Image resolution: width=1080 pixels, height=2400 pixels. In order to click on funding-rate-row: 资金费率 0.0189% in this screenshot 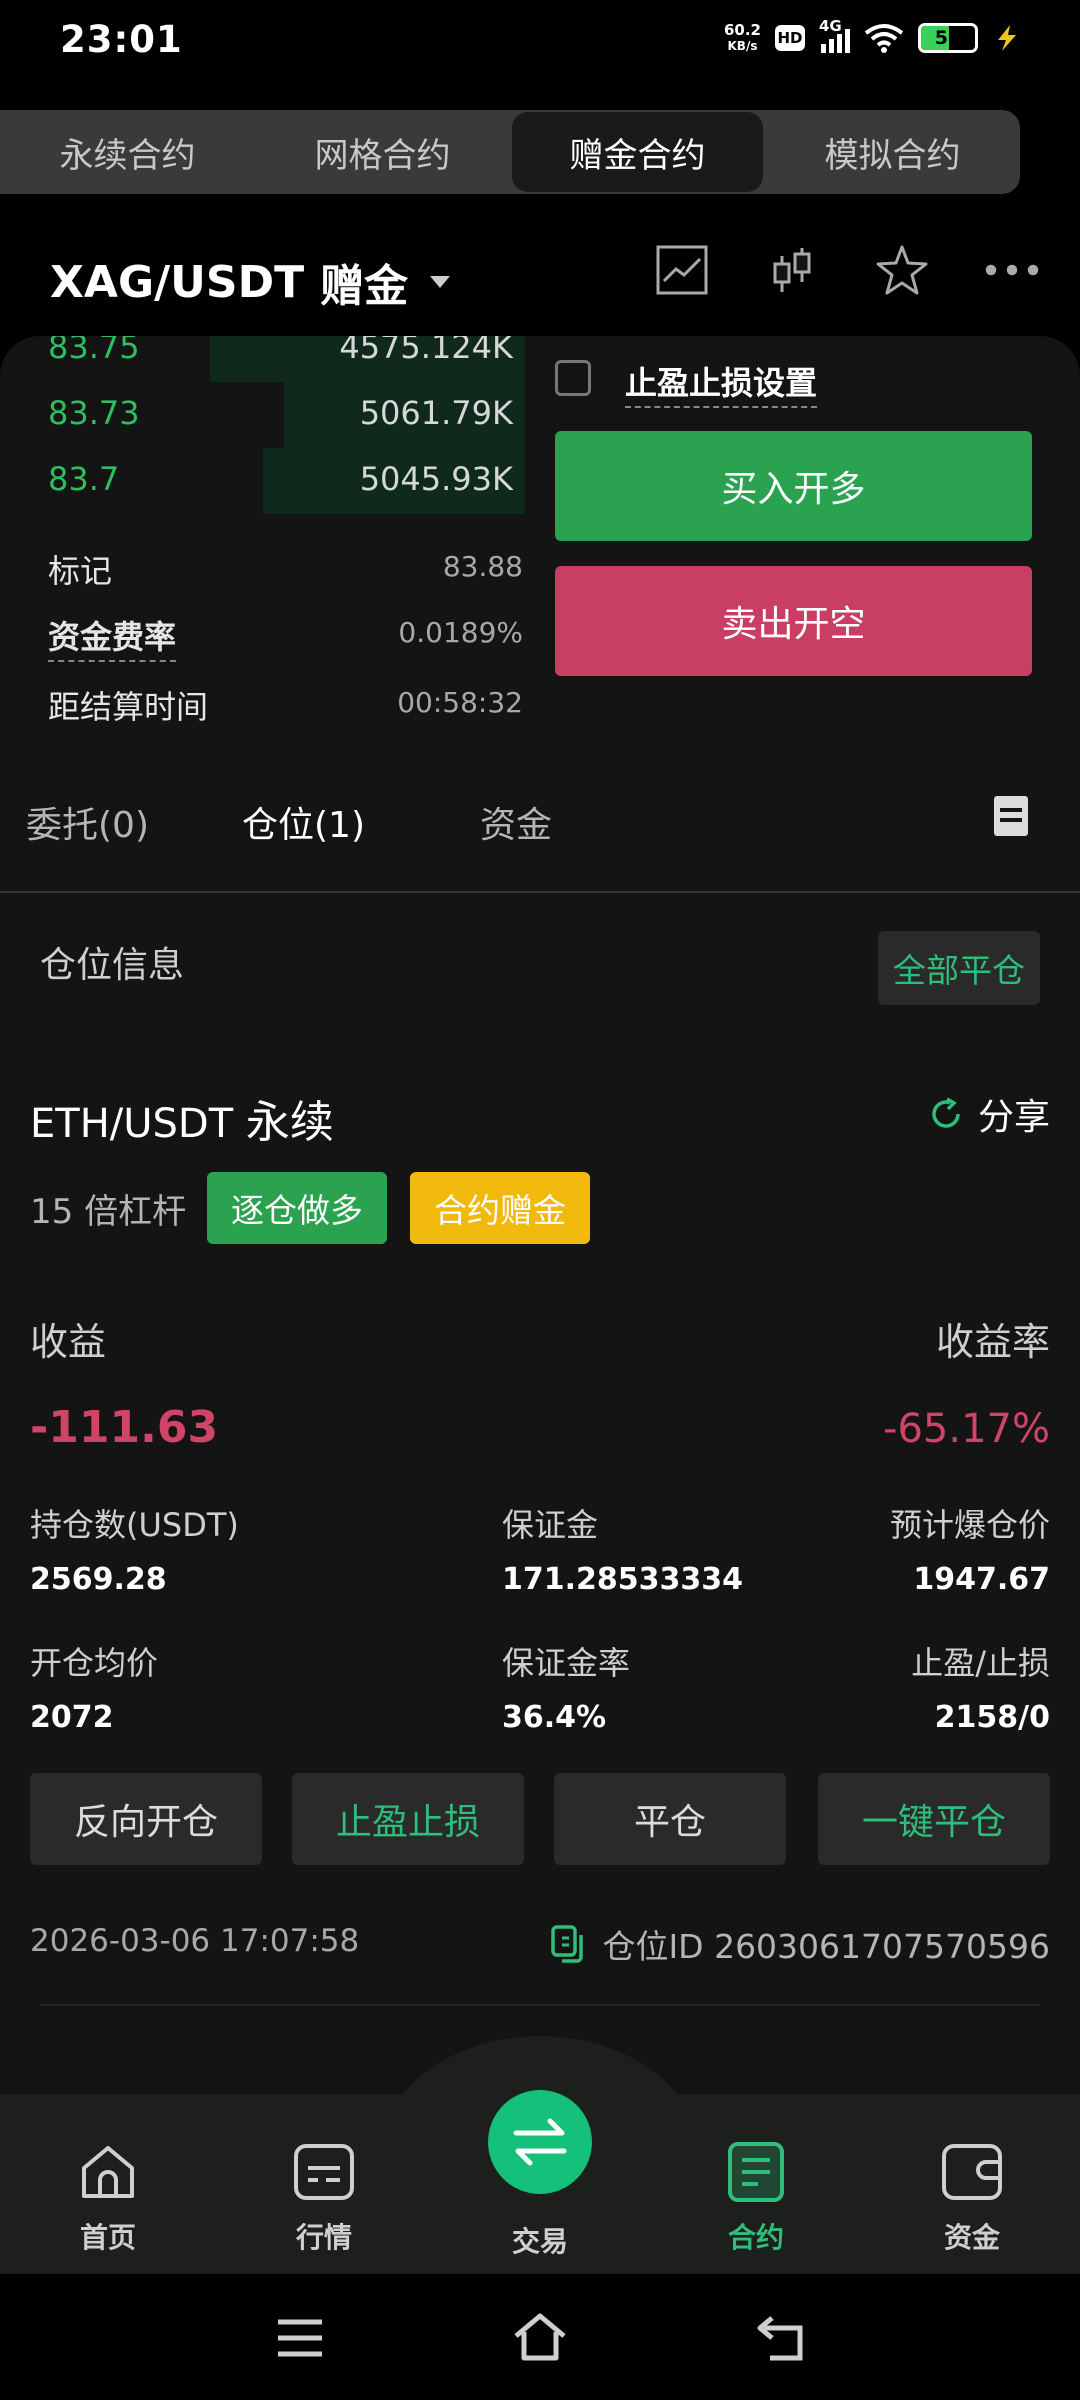, I will do `click(285, 635)`.